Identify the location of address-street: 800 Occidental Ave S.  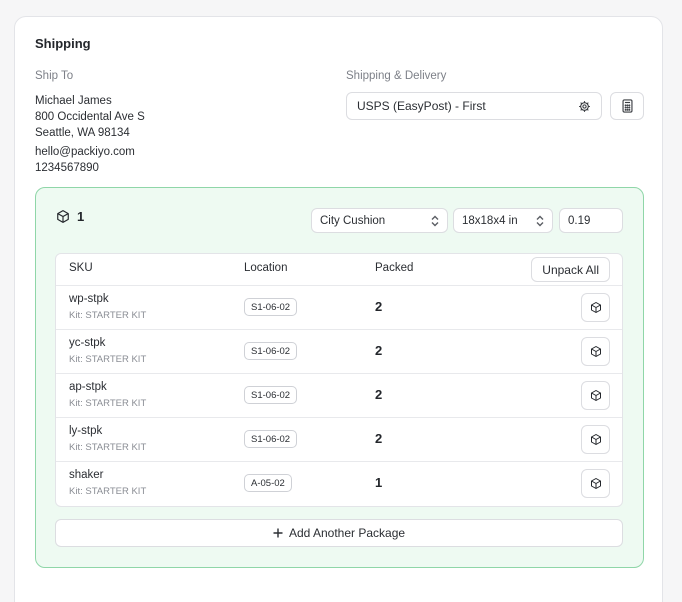
(90, 117).